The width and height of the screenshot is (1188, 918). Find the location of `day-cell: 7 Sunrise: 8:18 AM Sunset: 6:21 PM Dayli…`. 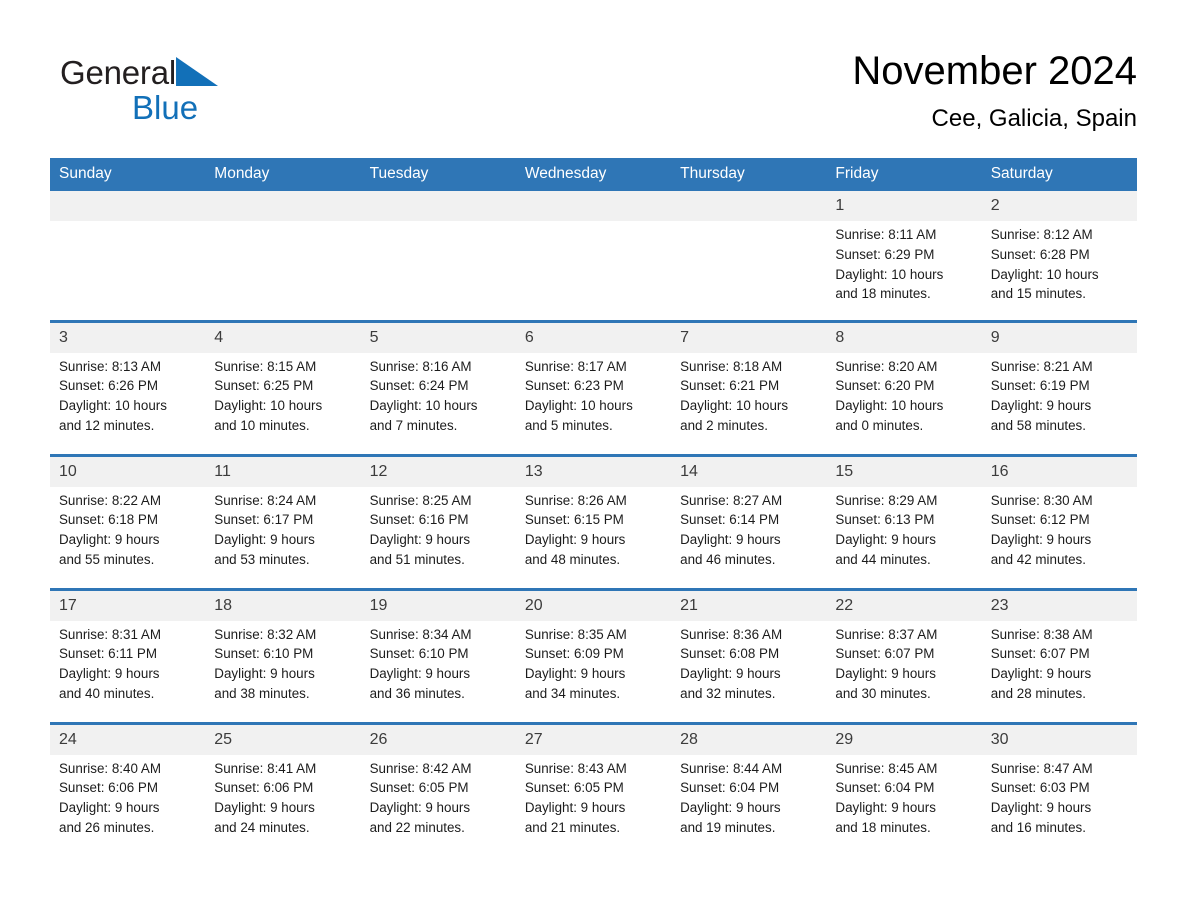

day-cell: 7 Sunrise: 8:18 AM Sunset: 6:21 PM Dayli… is located at coordinates (749, 387).